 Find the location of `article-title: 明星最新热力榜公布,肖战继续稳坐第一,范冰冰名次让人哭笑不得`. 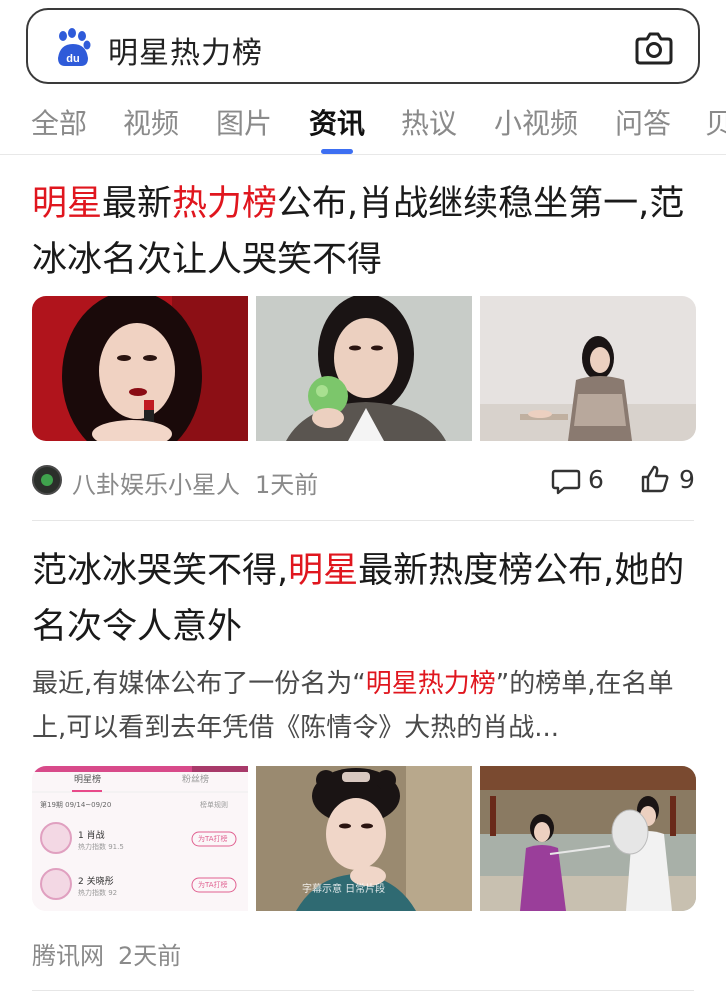

article-title: 明星最新热力榜公布,肖战继续稳坐第一,范冰冰名次让人哭笑不得 is located at coordinates (363, 232).